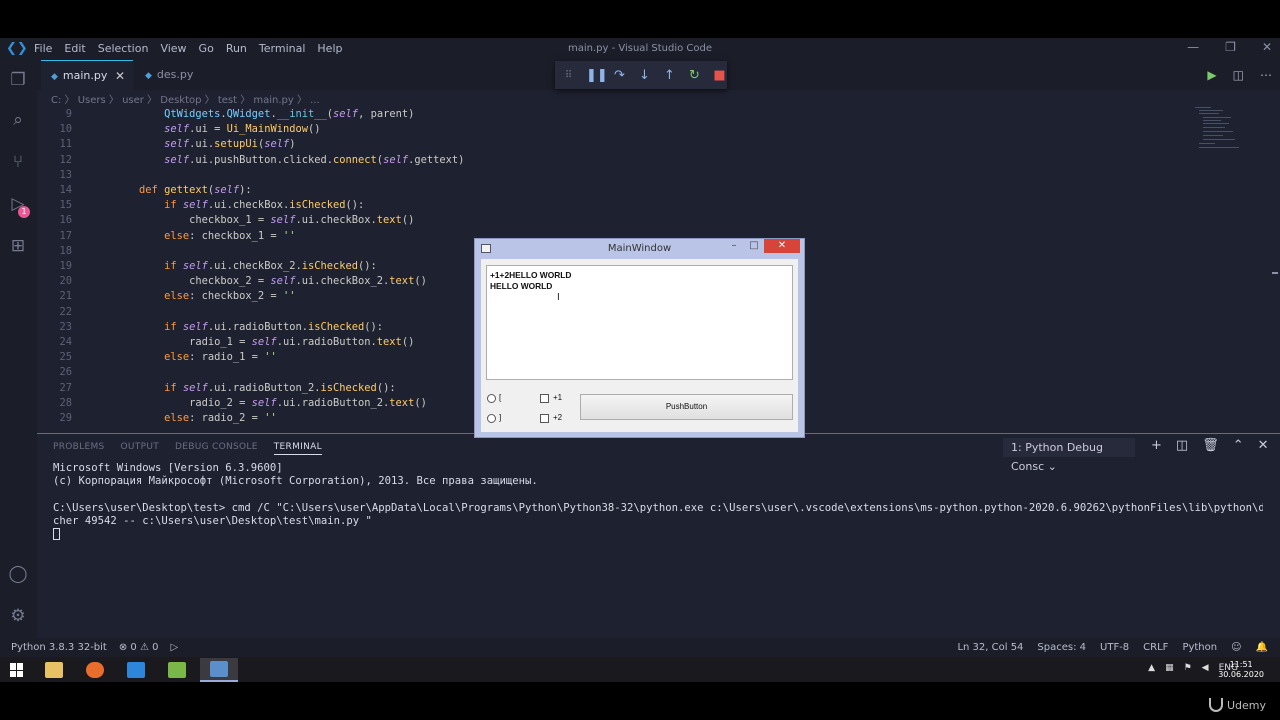 The width and height of the screenshot is (1280, 720). Describe the element at coordinates (18, 162) in the screenshot. I see `source-control-icon: ⑂` at that location.